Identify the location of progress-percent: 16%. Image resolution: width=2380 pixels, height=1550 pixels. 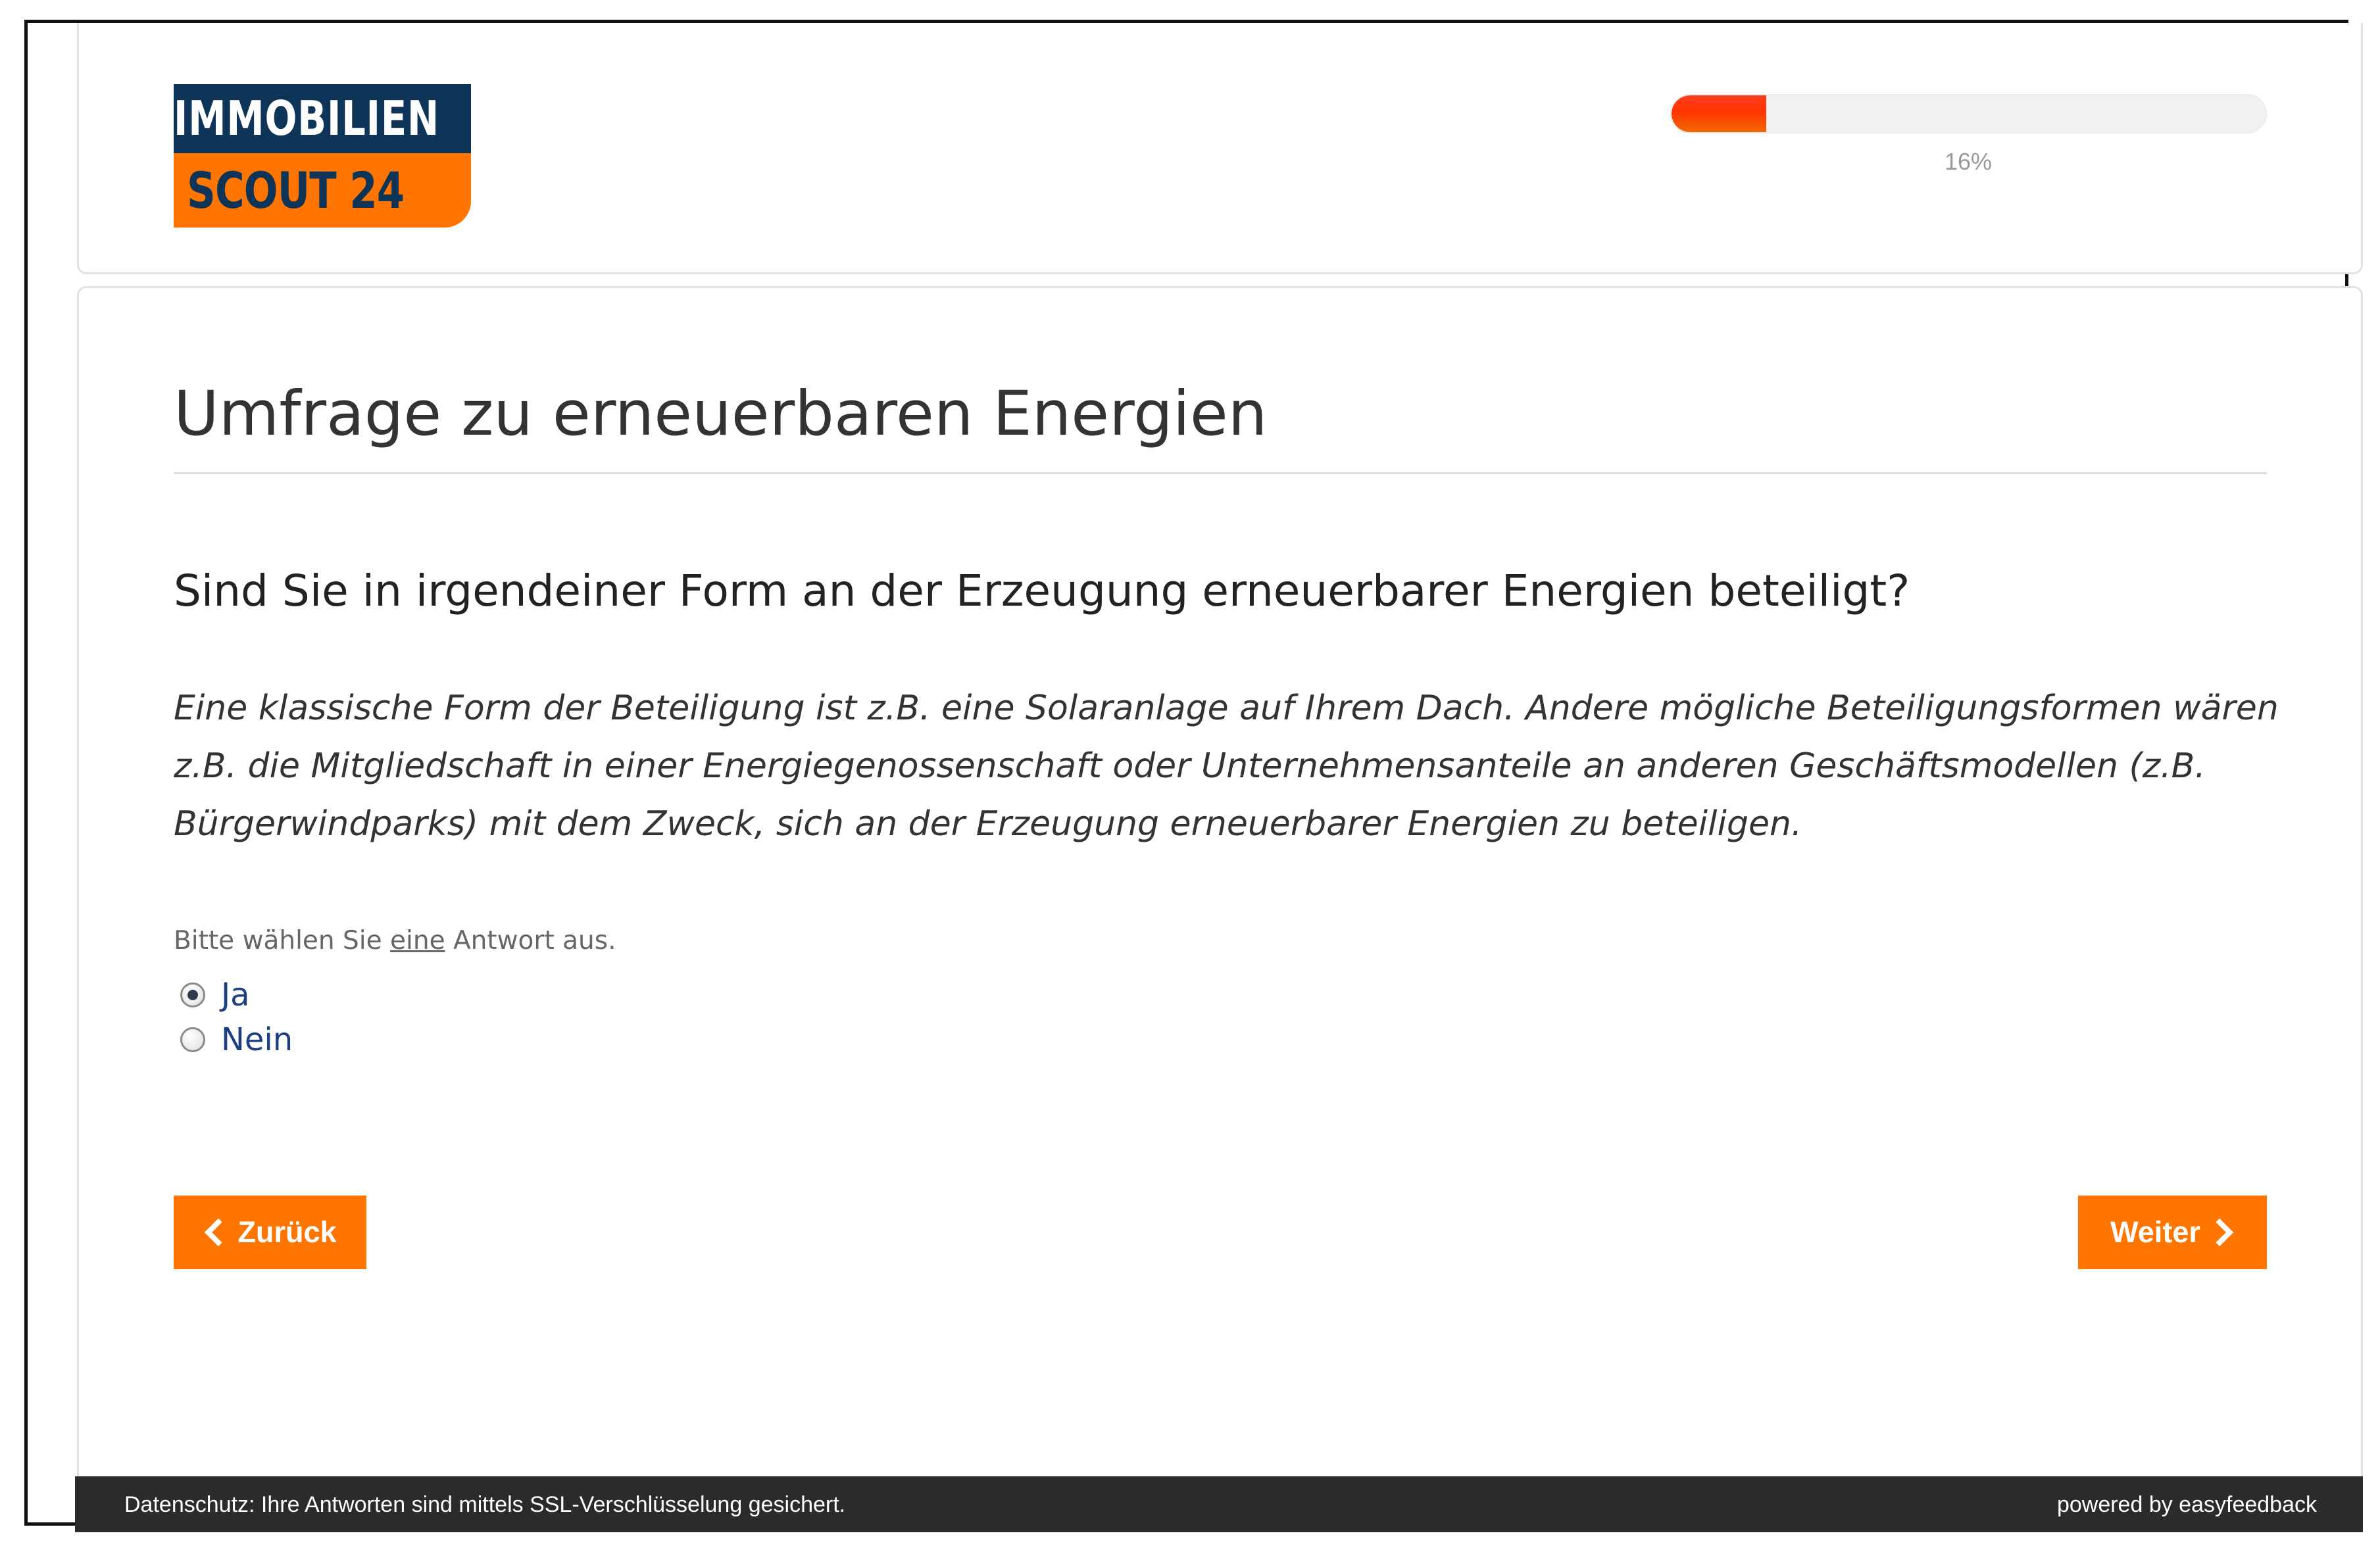
(1968, 161).